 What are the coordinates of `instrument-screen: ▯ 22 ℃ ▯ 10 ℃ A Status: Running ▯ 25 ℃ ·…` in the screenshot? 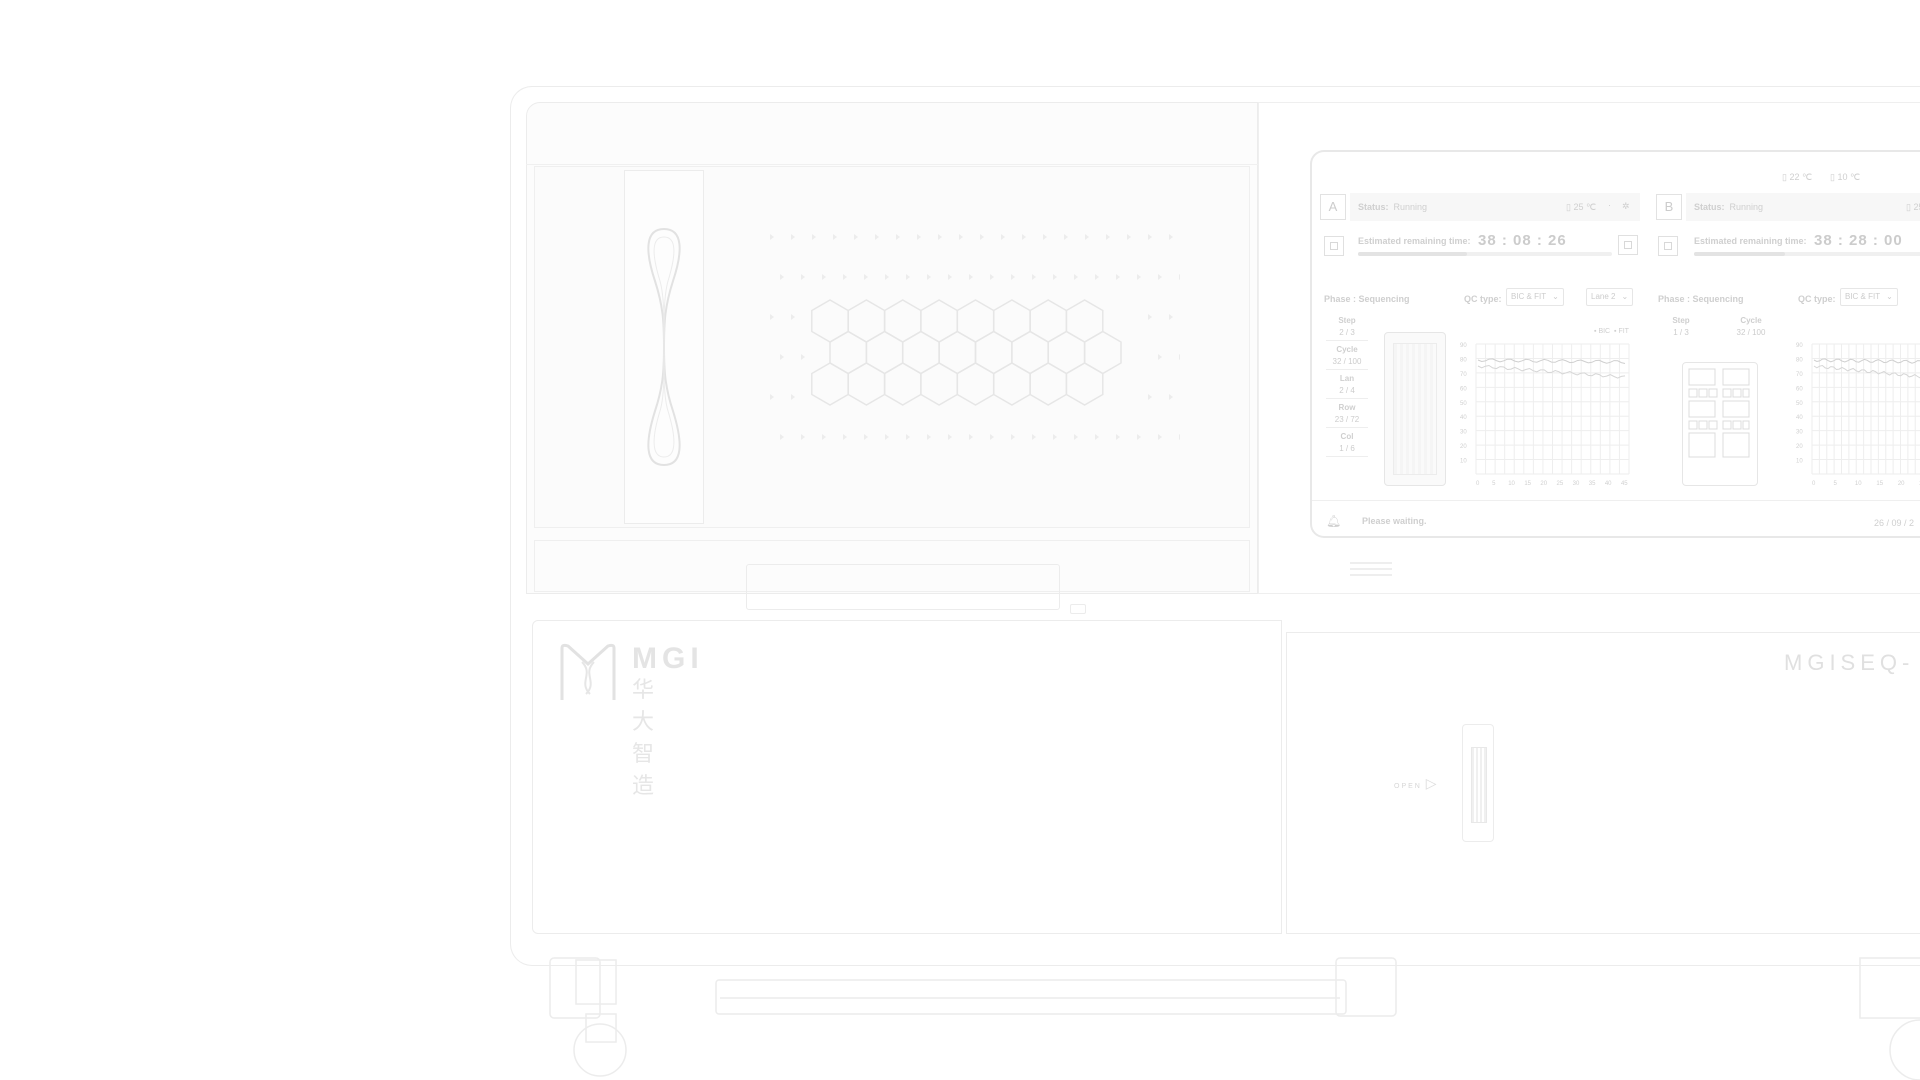 It's located at (1615, 344).